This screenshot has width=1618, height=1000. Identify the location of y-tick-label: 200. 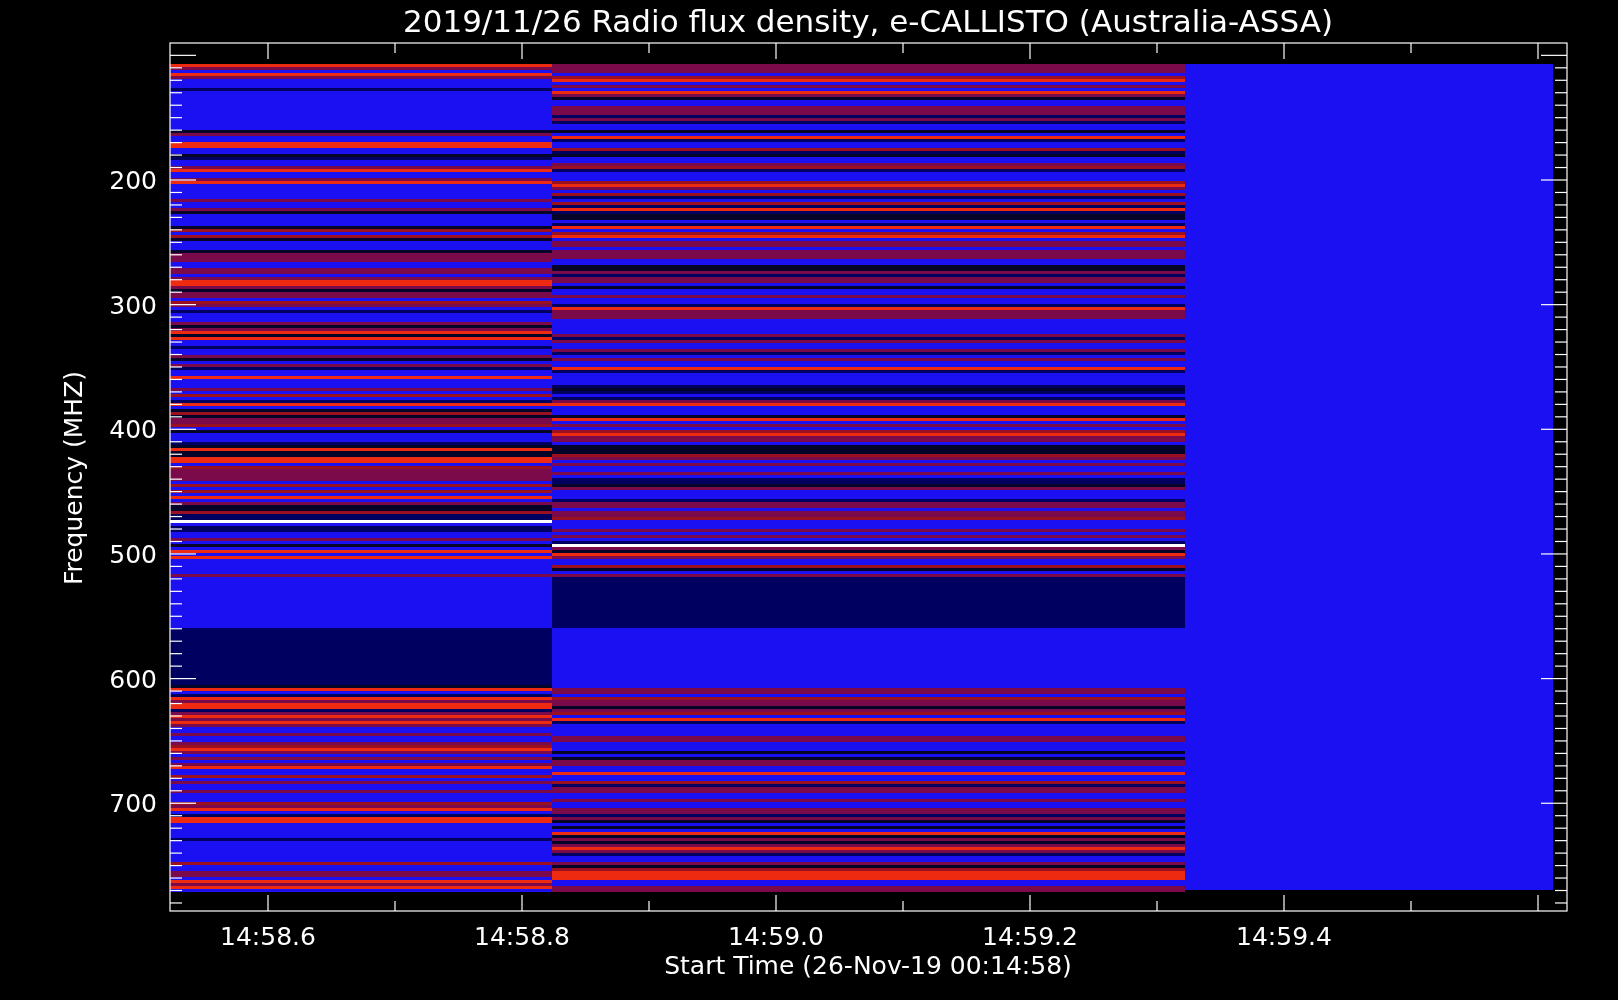
(133, 180).